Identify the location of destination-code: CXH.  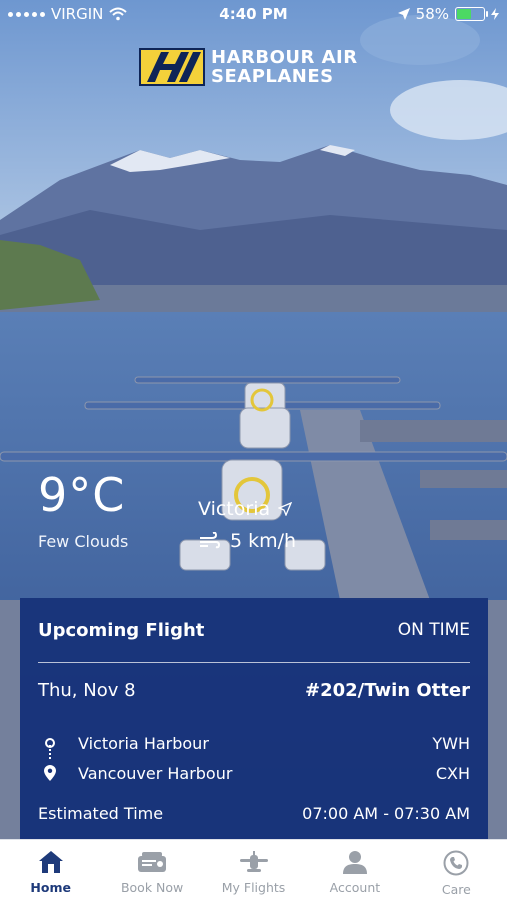
(452, 773).